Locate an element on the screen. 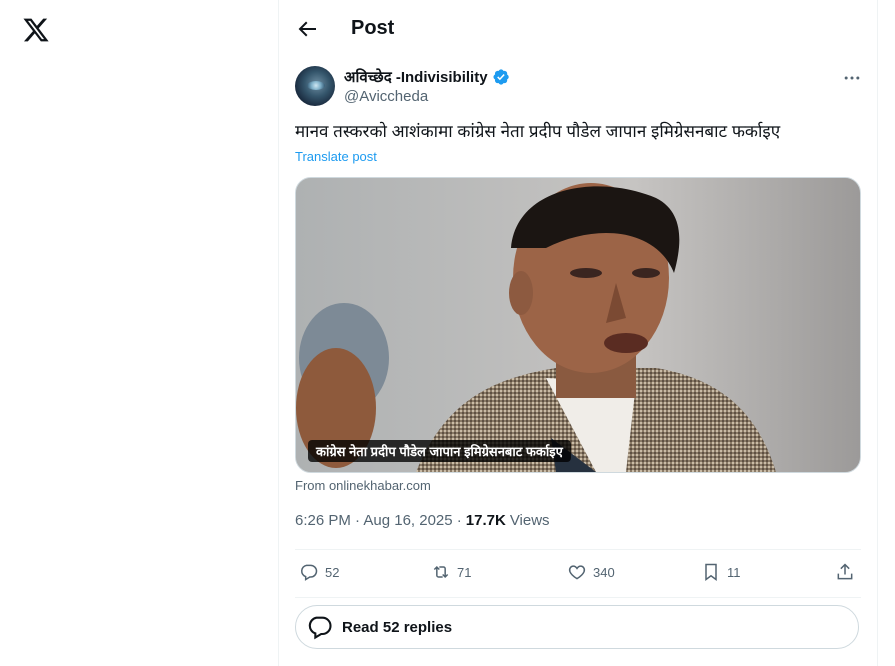 The image size is (895, 666). bookmark-icon is located at coordinates (711, 572).